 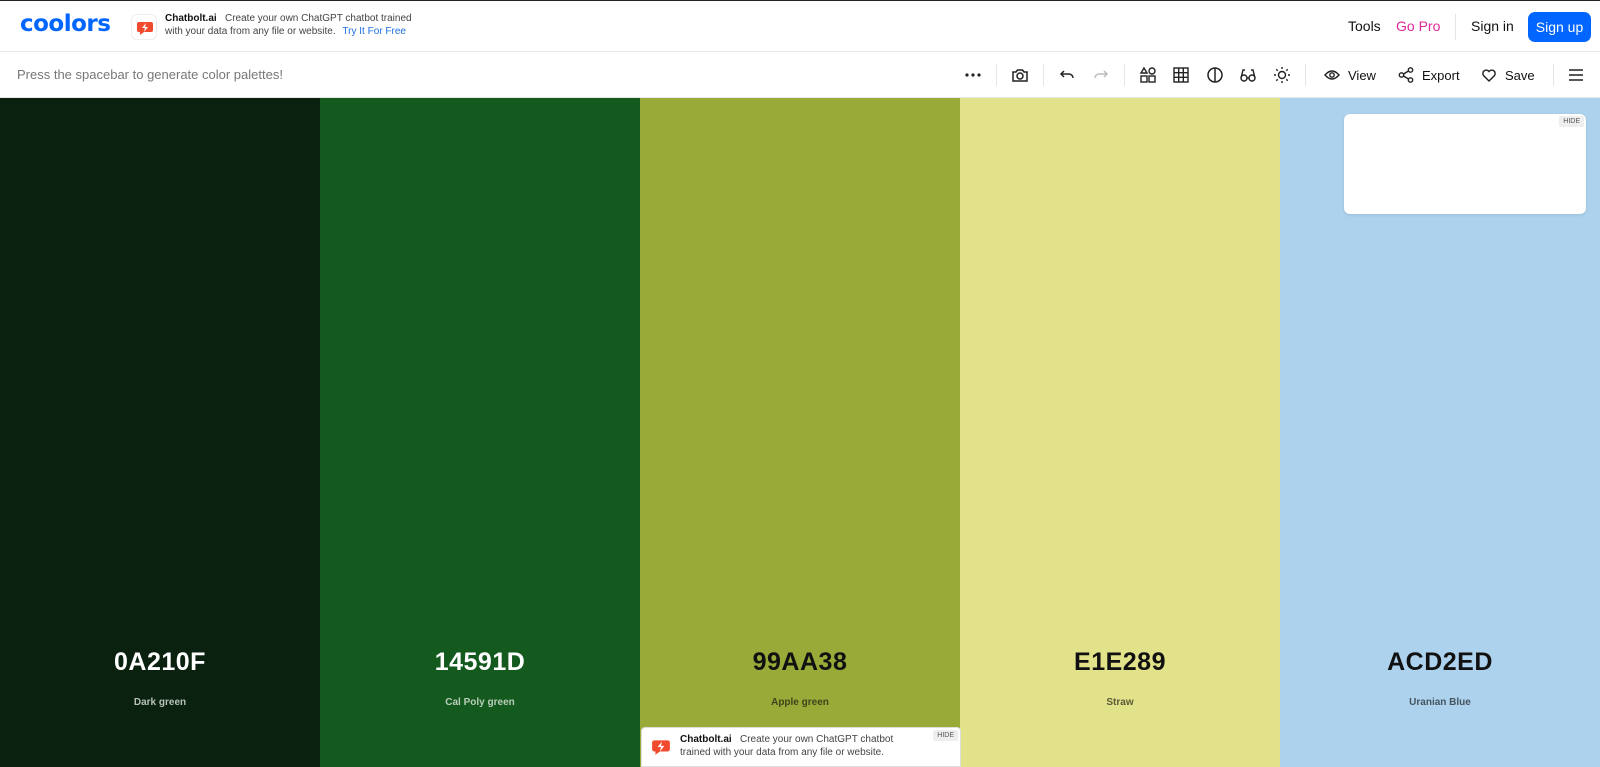 I want to click on color-hex: 0A210F, so click(x=160, y=662).